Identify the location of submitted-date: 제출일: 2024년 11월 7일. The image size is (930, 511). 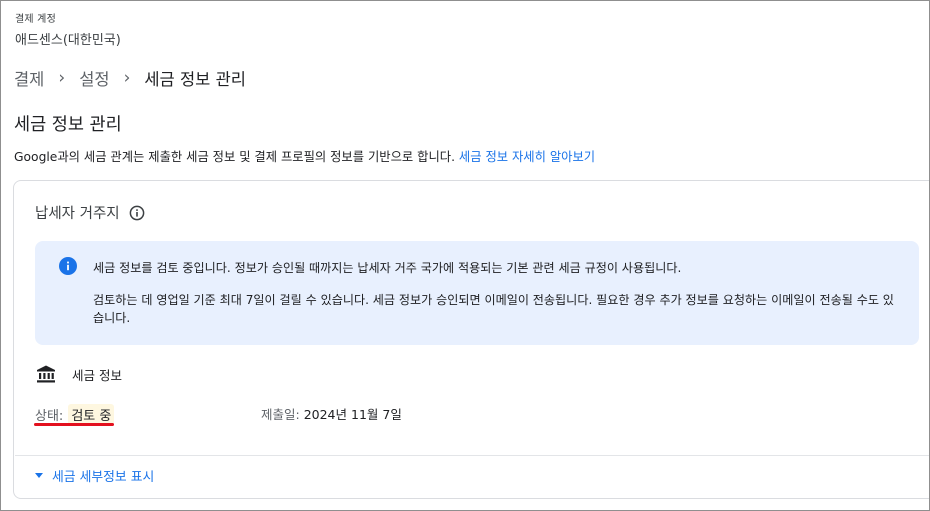
(331, 413).